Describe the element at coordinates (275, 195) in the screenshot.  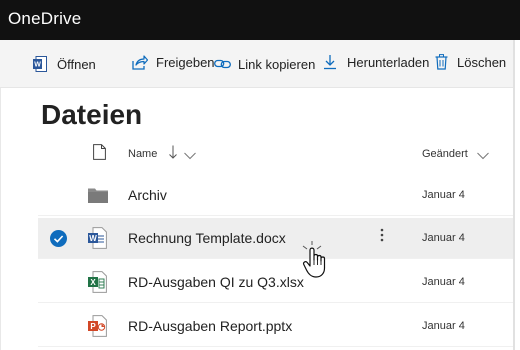
I see `list-item: Archiv Januar 4` at that location.